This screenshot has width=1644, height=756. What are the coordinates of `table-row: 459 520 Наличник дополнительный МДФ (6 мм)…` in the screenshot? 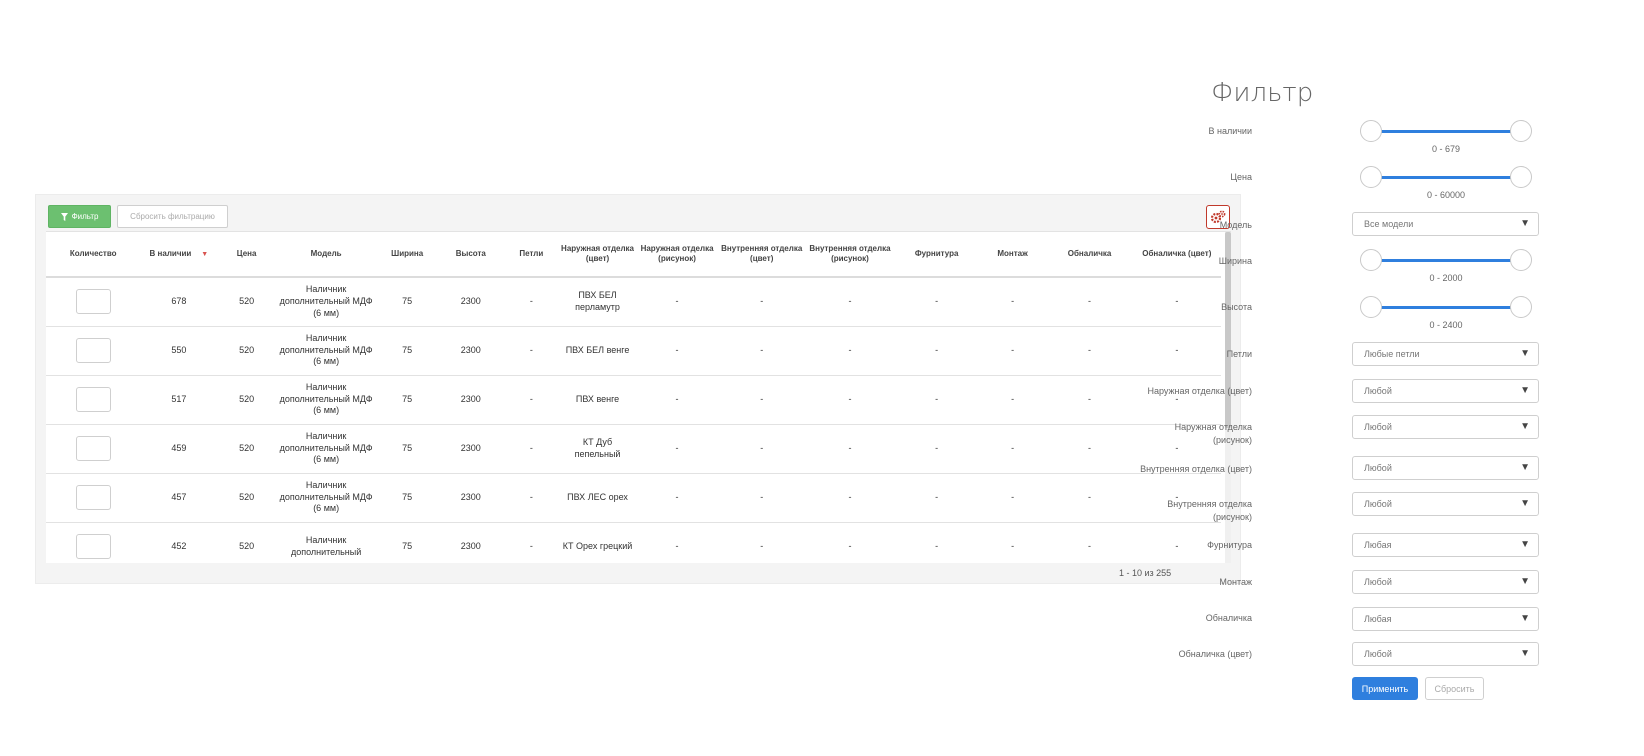 It's located at (633, 449).